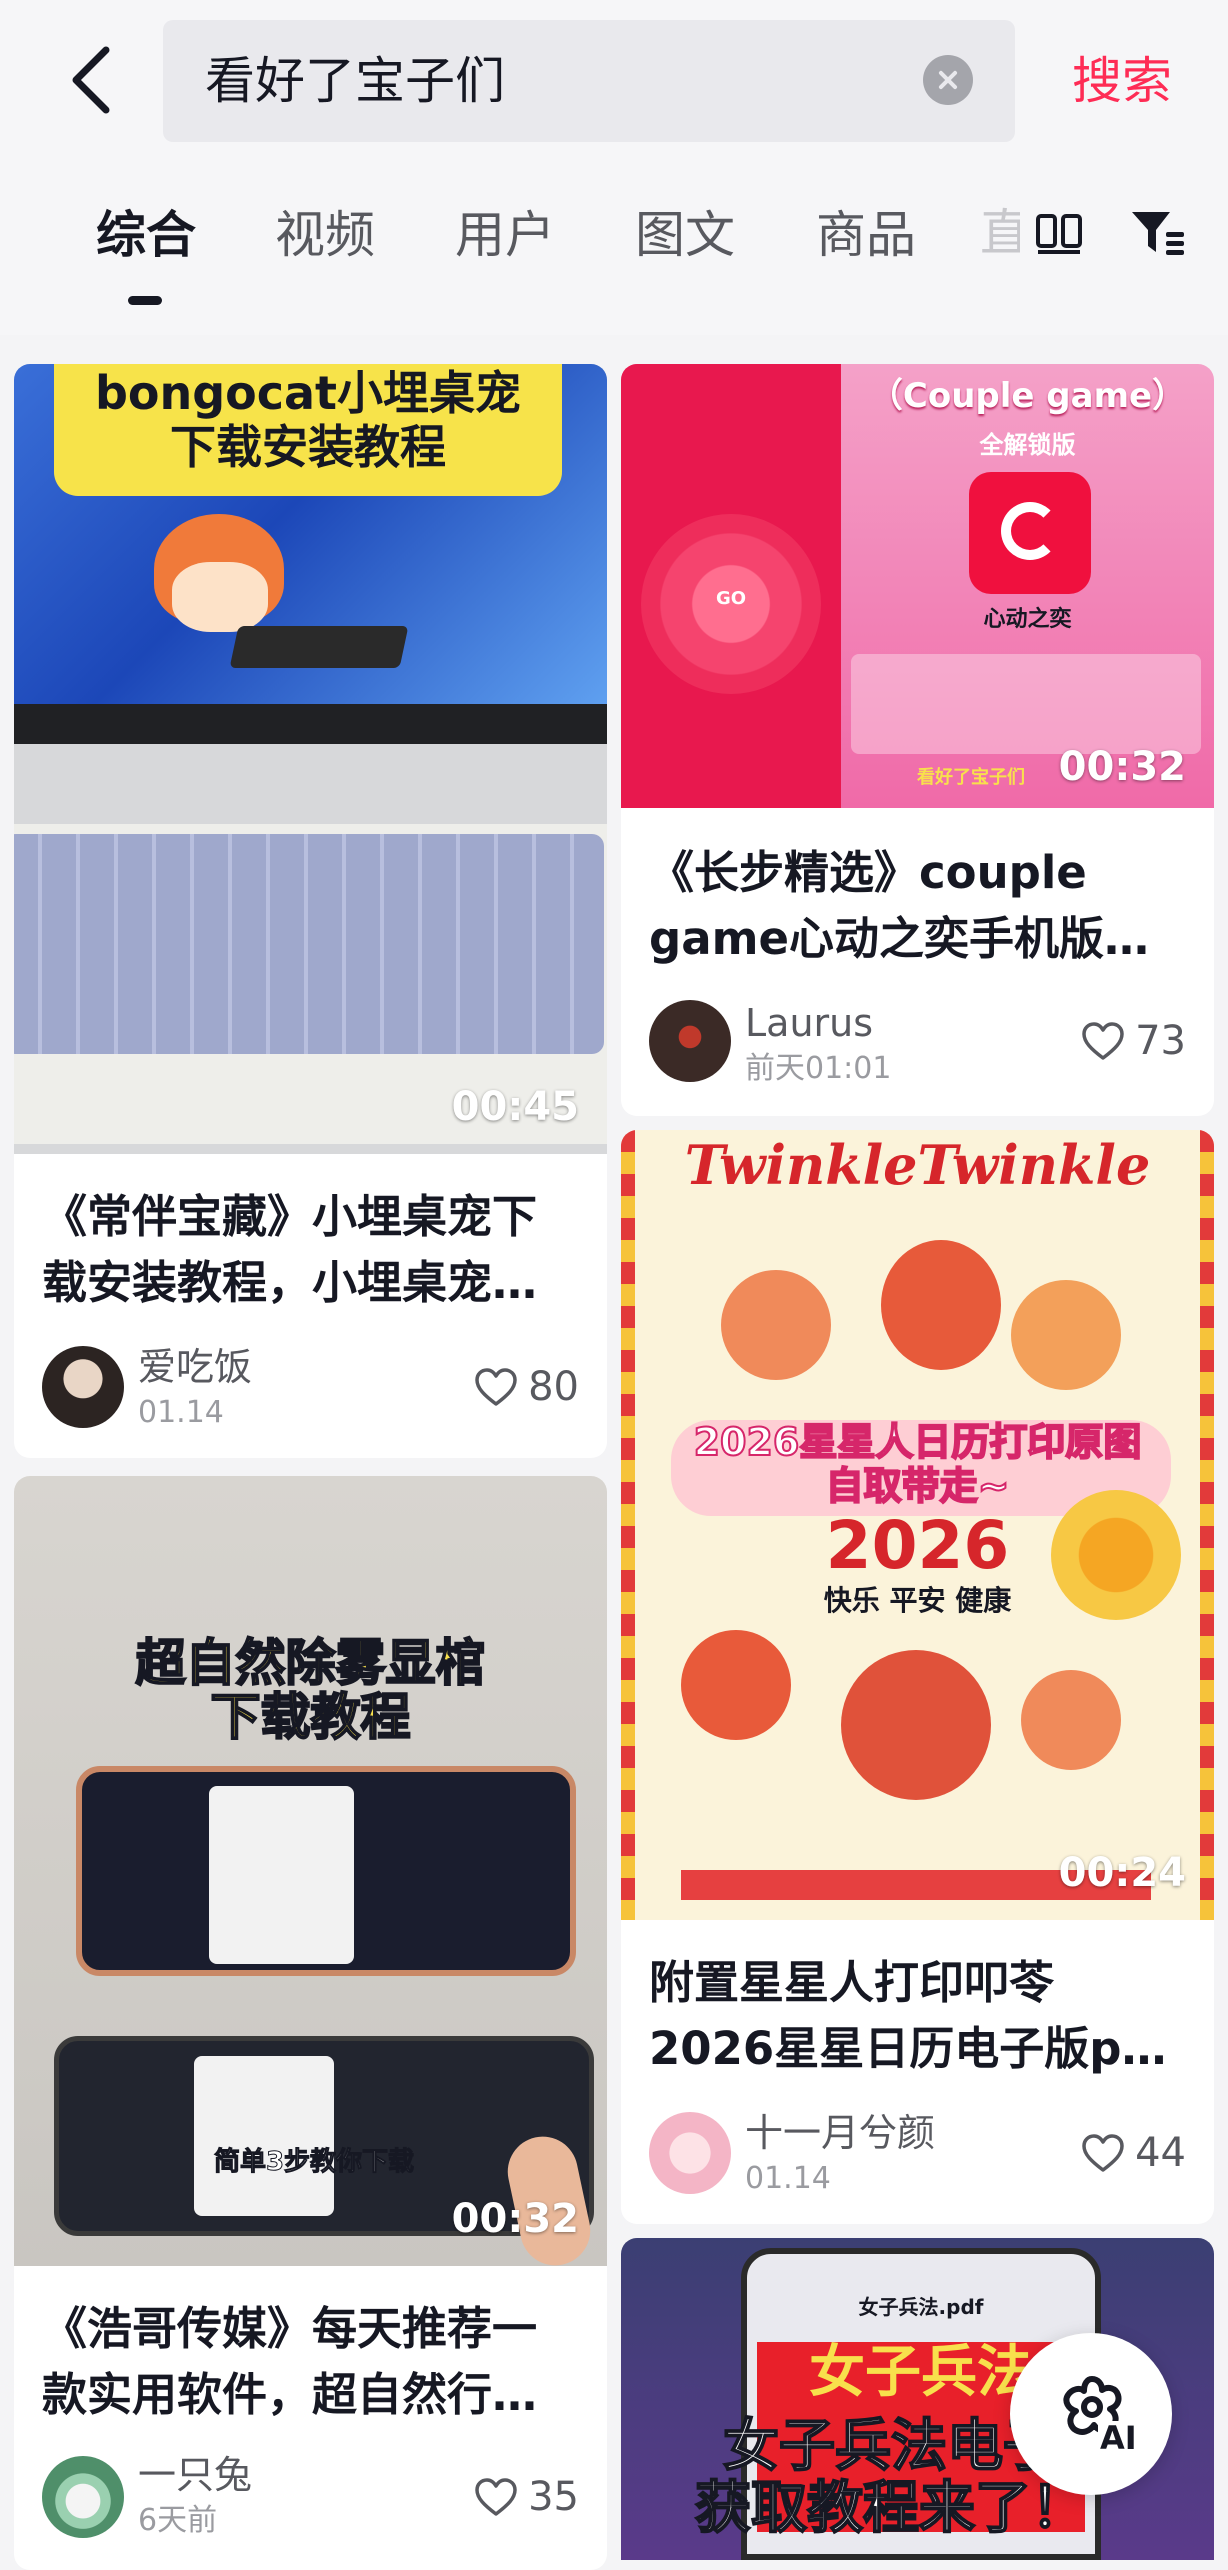 Image resolution: width=1228 pixels, height=2570 pixels. What do you see at coordinates (311, 1717) in the screenshot?
I see `thumbnail-title-line-2: 下载教程` at bounding box center [311, 1717].